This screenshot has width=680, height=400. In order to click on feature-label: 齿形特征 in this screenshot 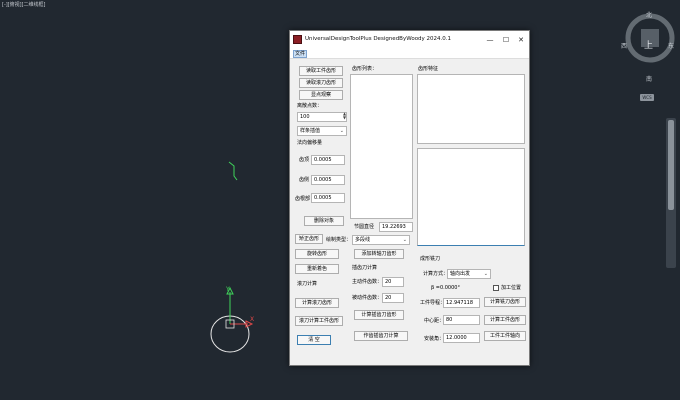, I will do `click(428, 69)`.